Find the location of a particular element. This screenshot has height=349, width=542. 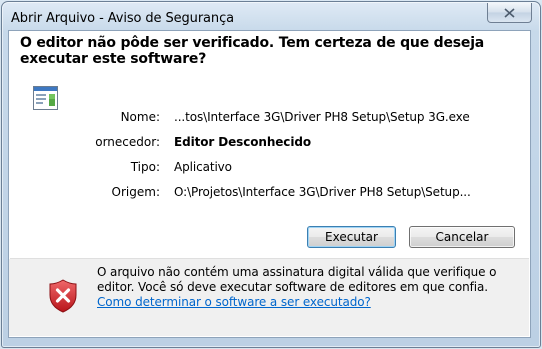

close-button is located at coordinates (509, 13).